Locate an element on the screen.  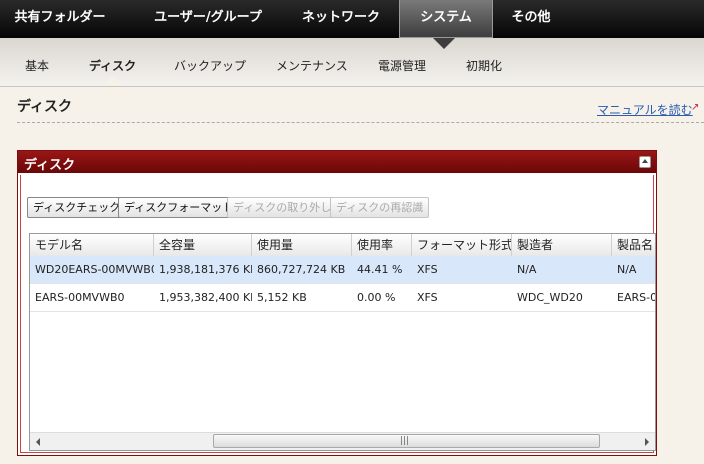
panel-header: ディスク is located at coordinates (337, 162).